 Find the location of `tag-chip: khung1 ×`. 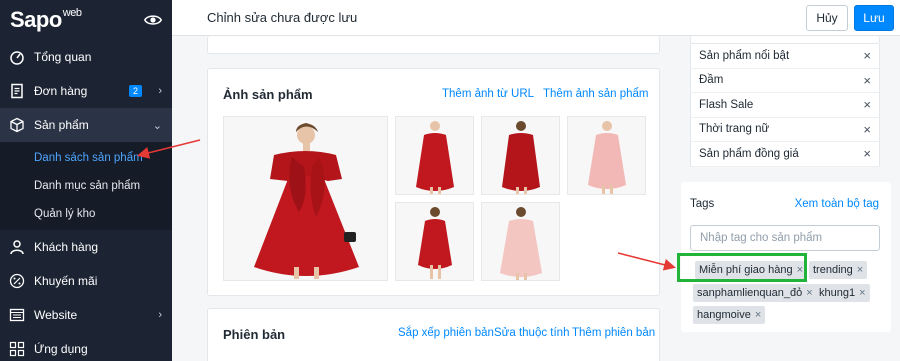

tag-chip: khung1 × is located at coordinates (842, 293).